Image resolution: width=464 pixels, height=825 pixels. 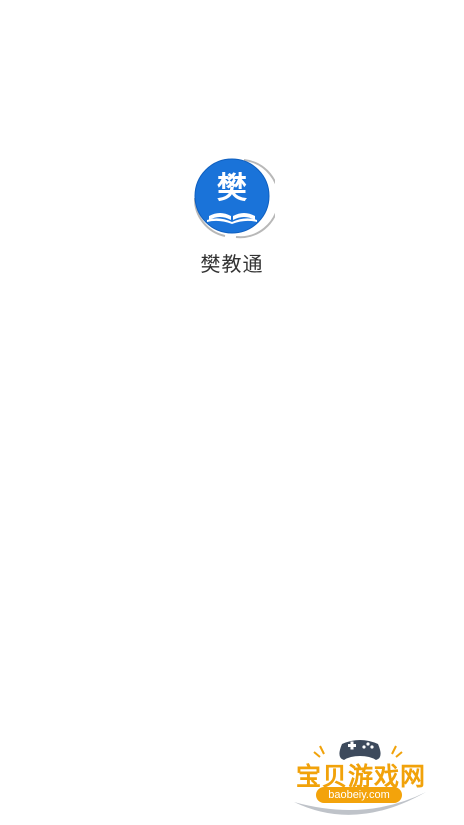 What do you see at coordinates (232, 188) in the screenshot?
I see `logo-character: 樊` at bounding box center [232, 188].